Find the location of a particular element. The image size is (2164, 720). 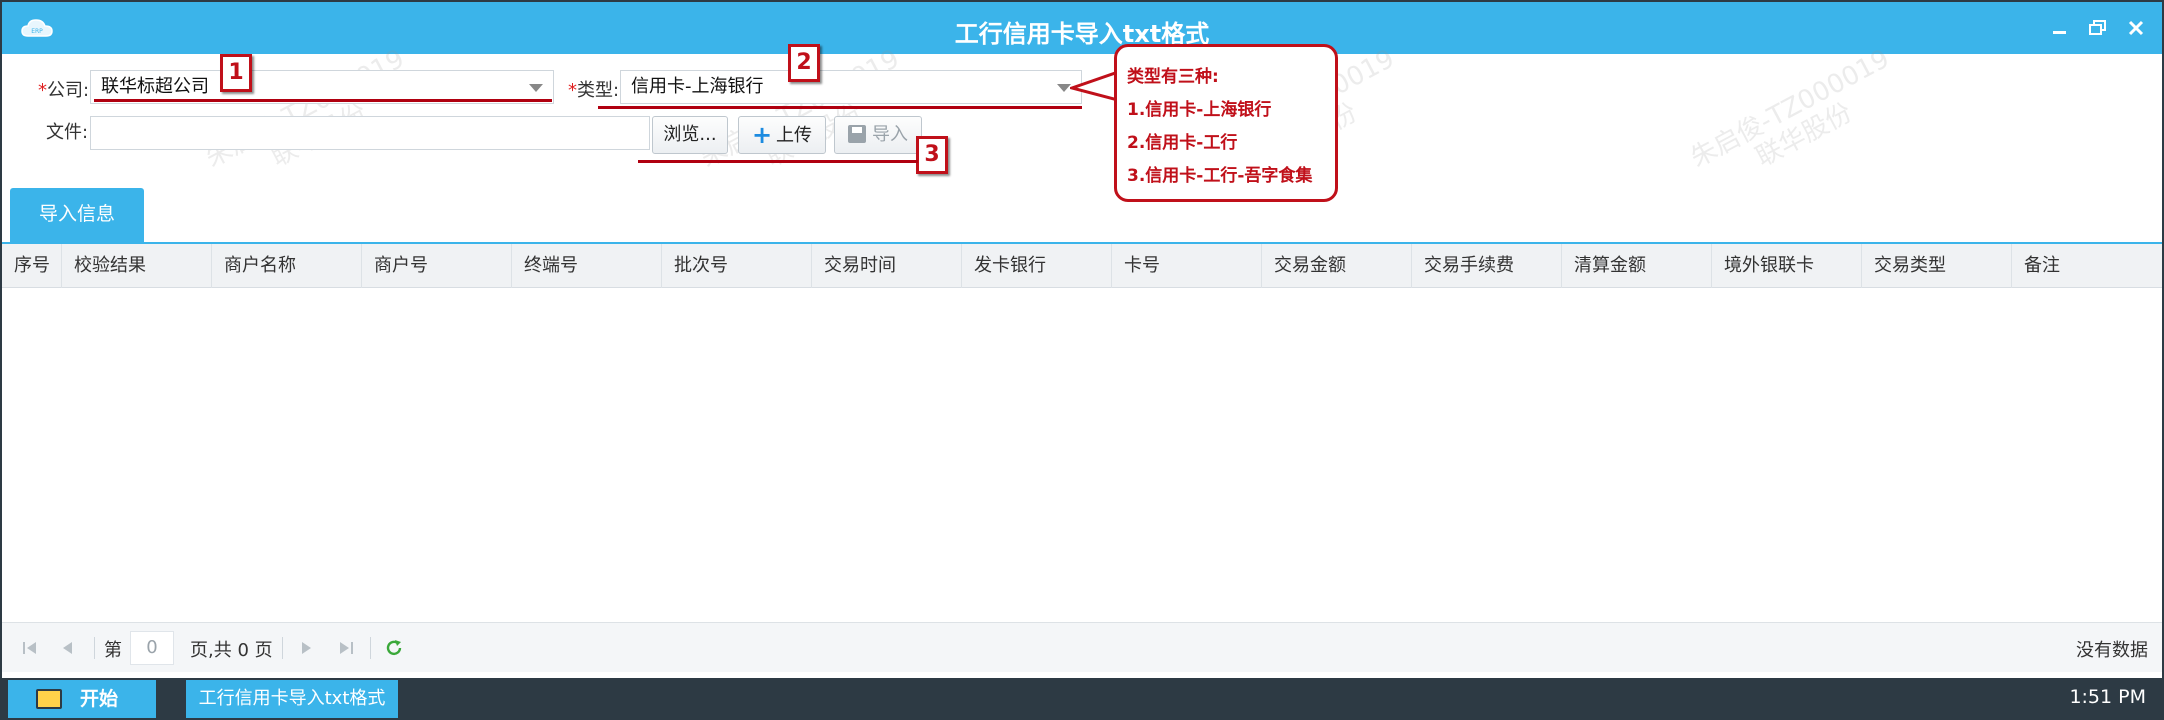

monitor-icon is located at coordinates (49, 699).